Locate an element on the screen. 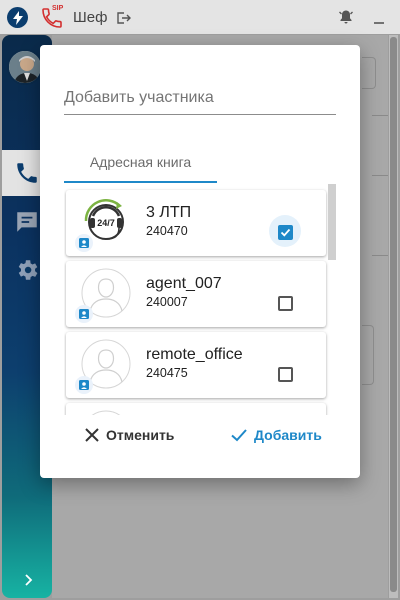 Image resolution: width=400 pixels, height=600 pixels. sip-label: SIP is located at coordinates (58, 8).